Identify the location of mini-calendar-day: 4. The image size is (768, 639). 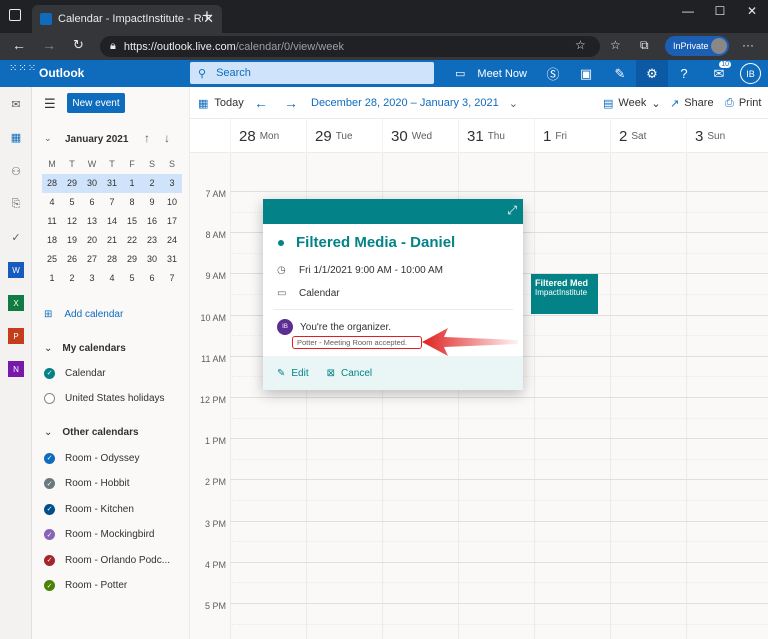
(112, 278).